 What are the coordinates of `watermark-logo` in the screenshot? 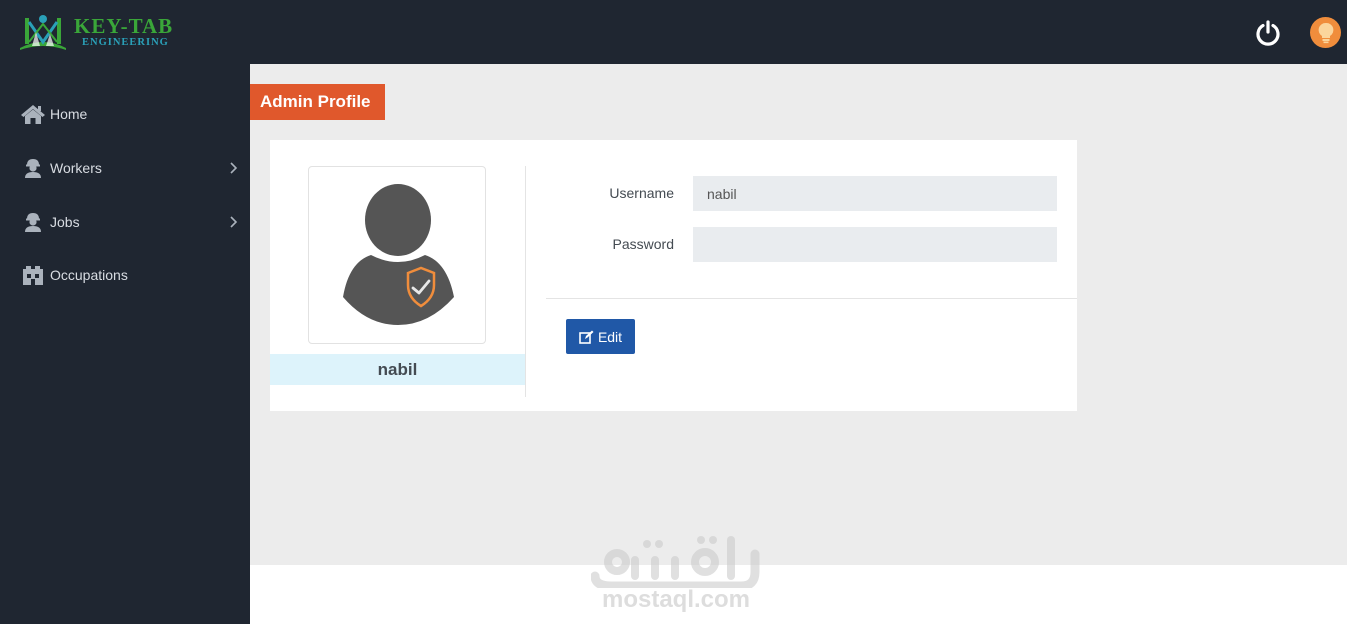 It's located at (675, 562).